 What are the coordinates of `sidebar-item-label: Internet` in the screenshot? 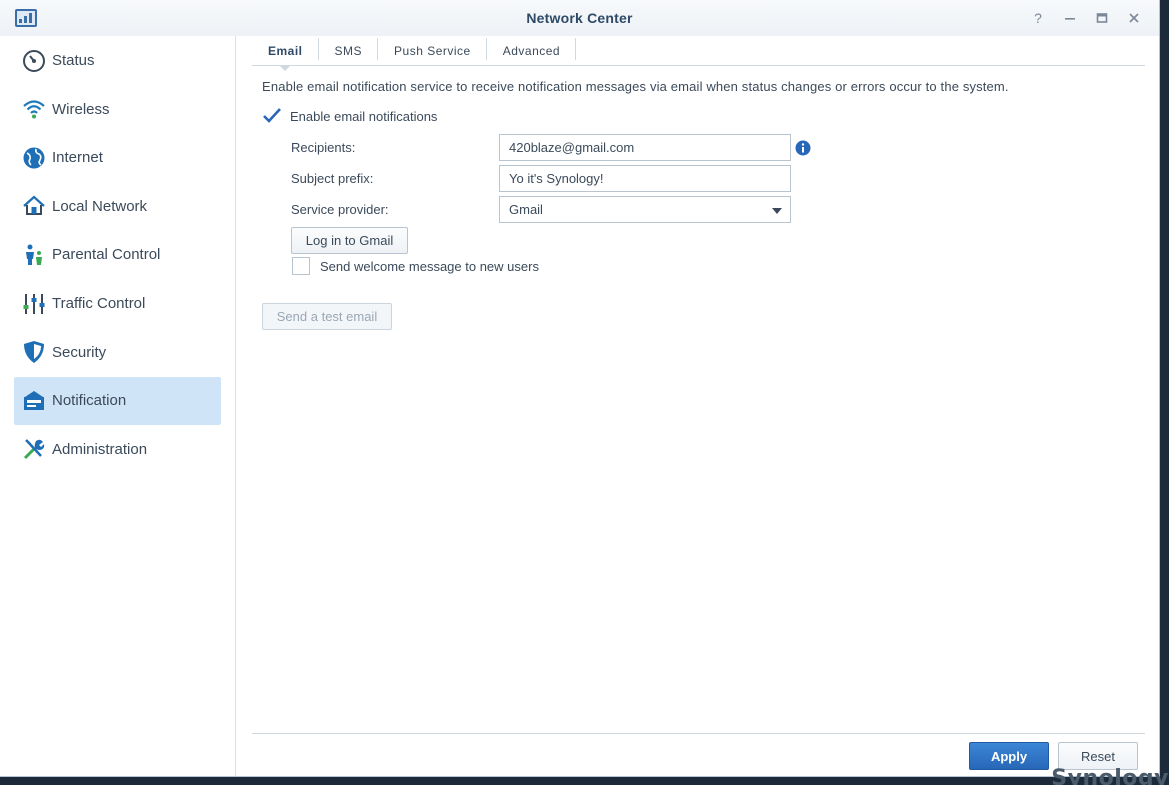 It's located at (77, 158).